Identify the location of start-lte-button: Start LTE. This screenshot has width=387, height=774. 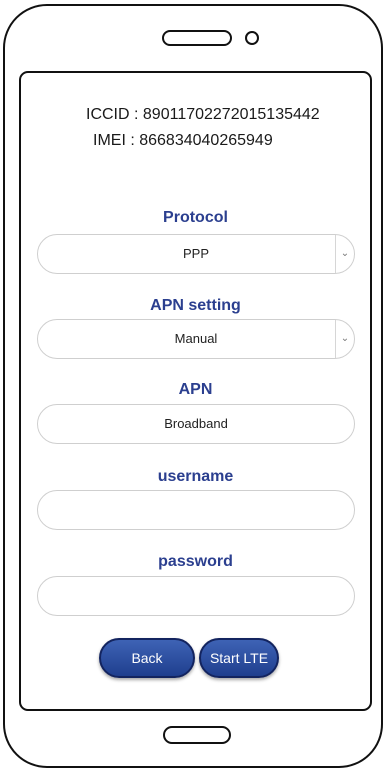
(239, 658).